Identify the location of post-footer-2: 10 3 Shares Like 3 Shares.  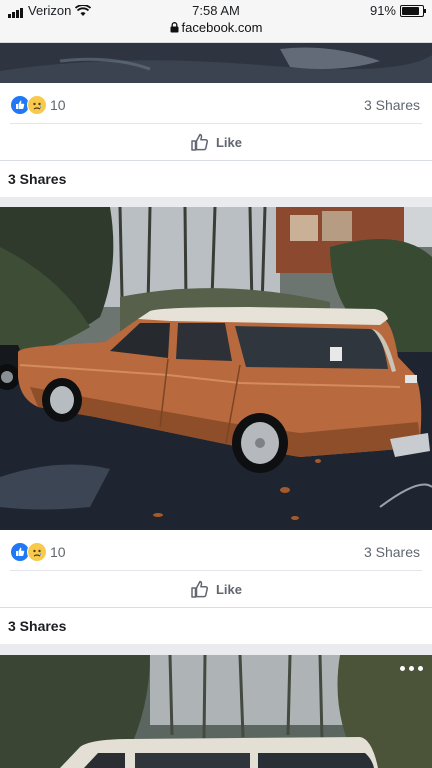
(216, 587).